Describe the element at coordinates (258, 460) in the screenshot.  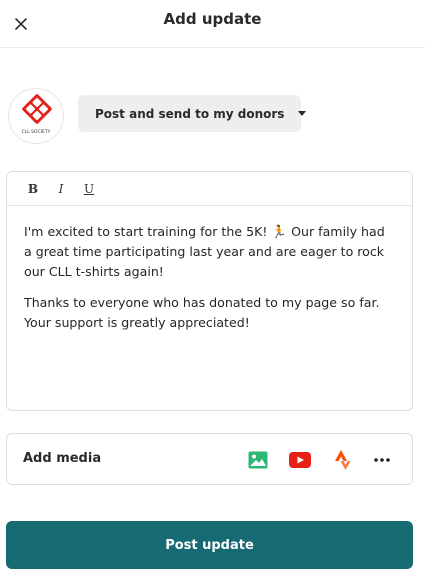
I see `image-icon` at that location.